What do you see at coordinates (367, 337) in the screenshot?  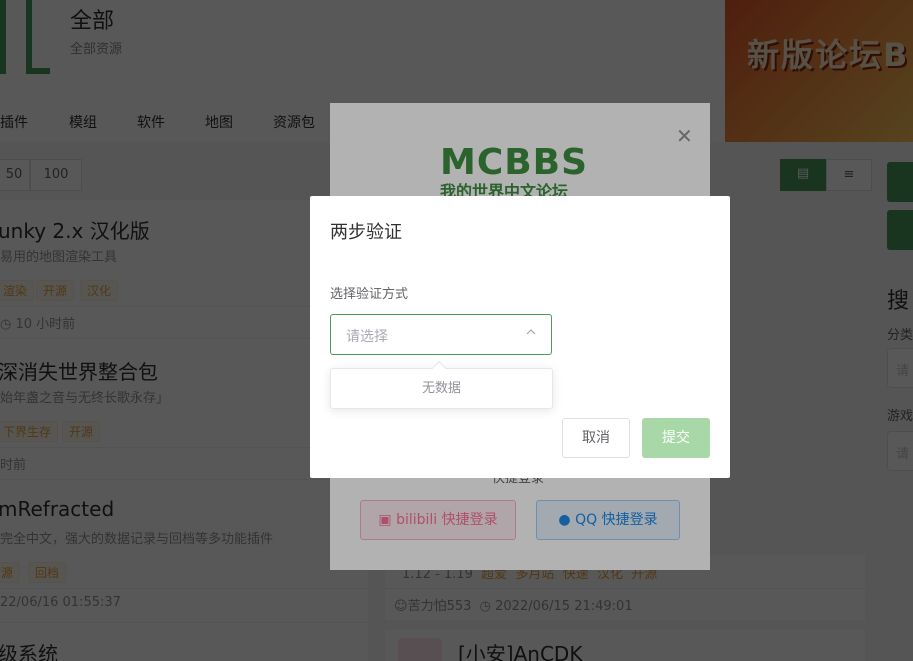 I see `select-placeholder: 请选择` at bounding box center [367, 337].